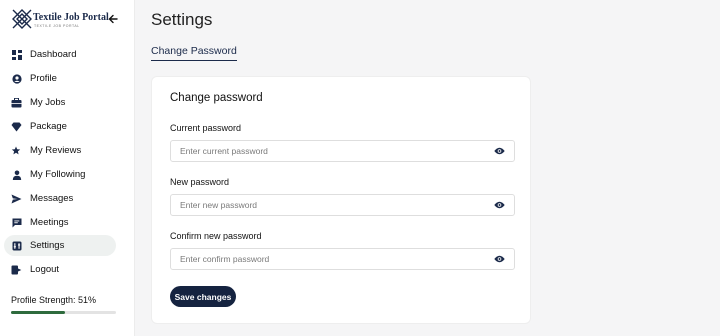 This screenshot has height=336, width=720. What do you see at coordinates (54, 300) in the screenshot?
I see `profile-strength-label: Profile Strength: 51%` at bounding box center [54, 300].